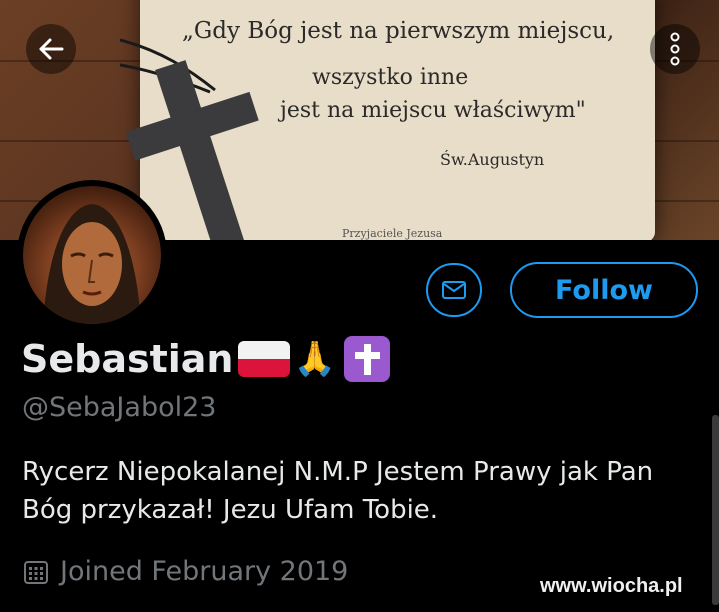 Image resolution: width=719 pixels, height=612 pixels. Describe the element at coordinates (127, 359) in the screenshot. I see `display-name: Sebastian` at that location.